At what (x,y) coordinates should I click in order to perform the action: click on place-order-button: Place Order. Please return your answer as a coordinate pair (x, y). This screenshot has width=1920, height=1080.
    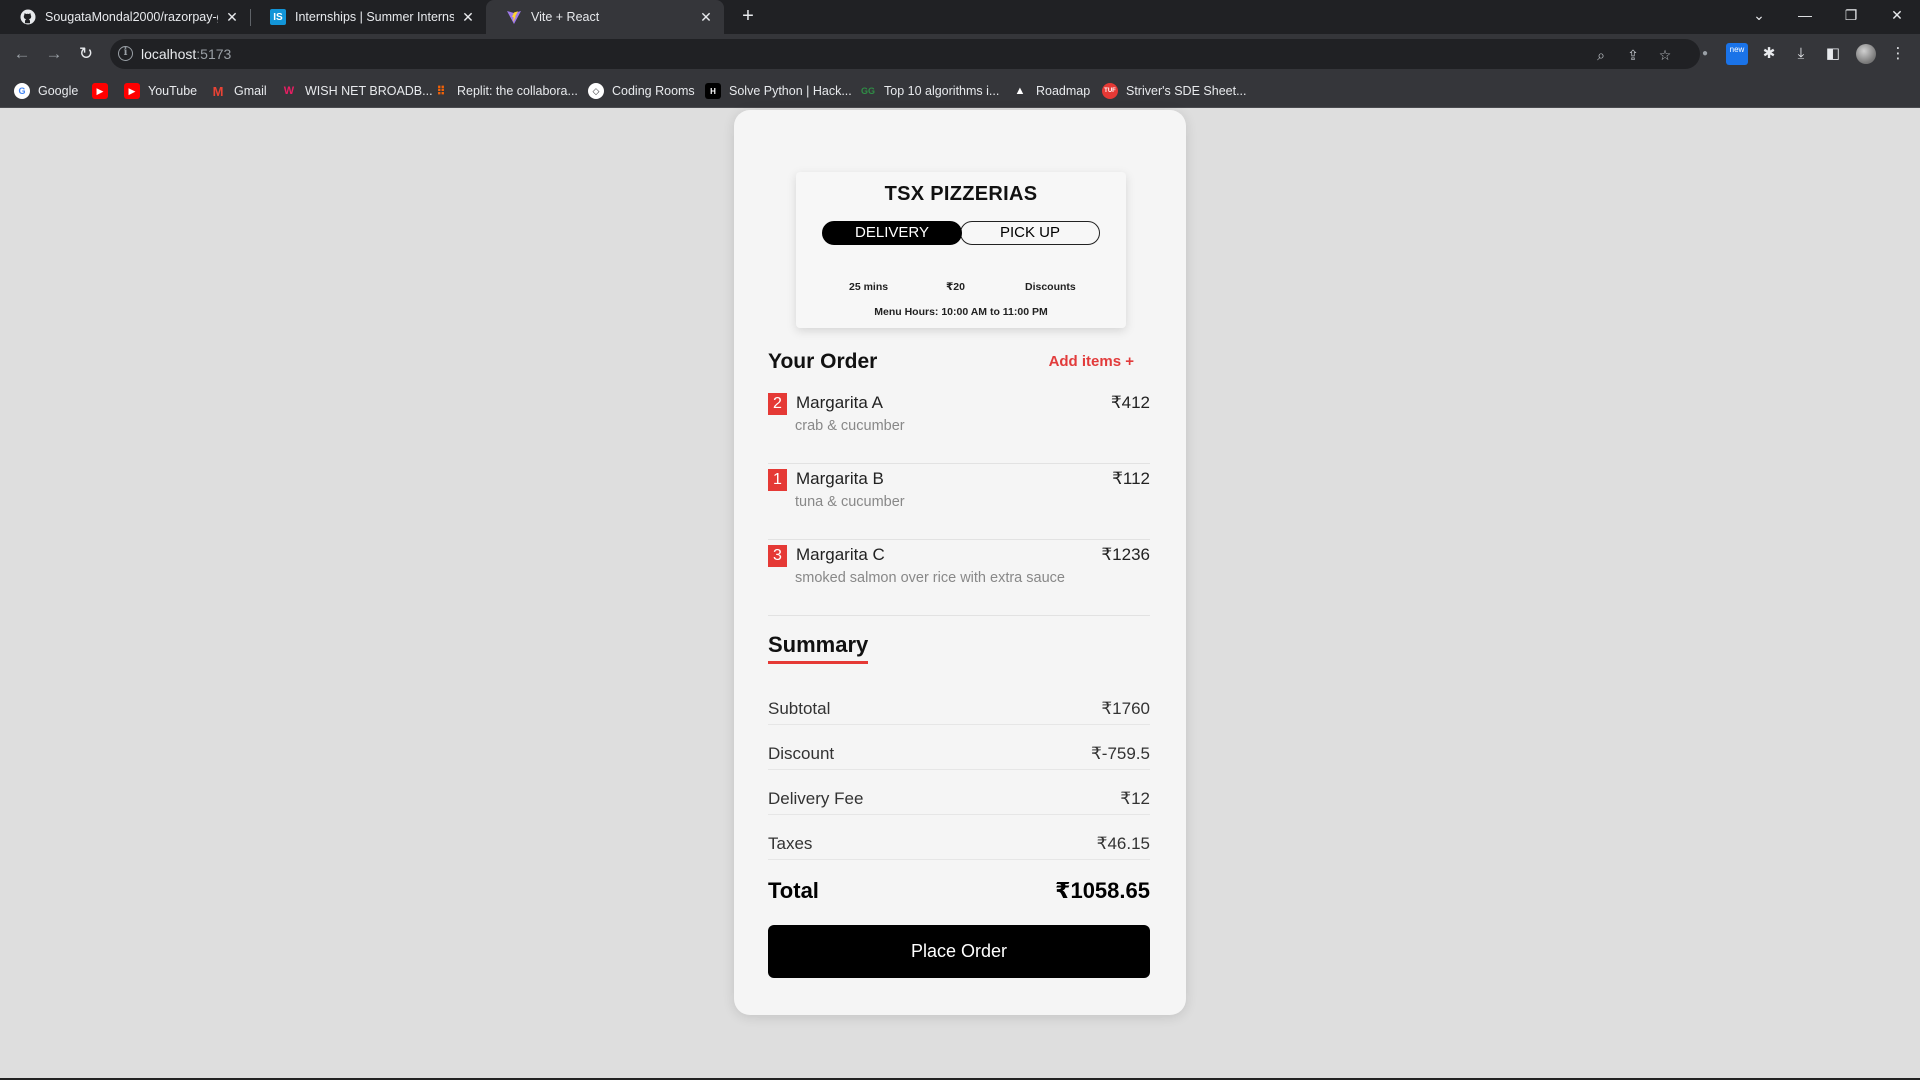
    Looking at the image, I should click on (959, 951).